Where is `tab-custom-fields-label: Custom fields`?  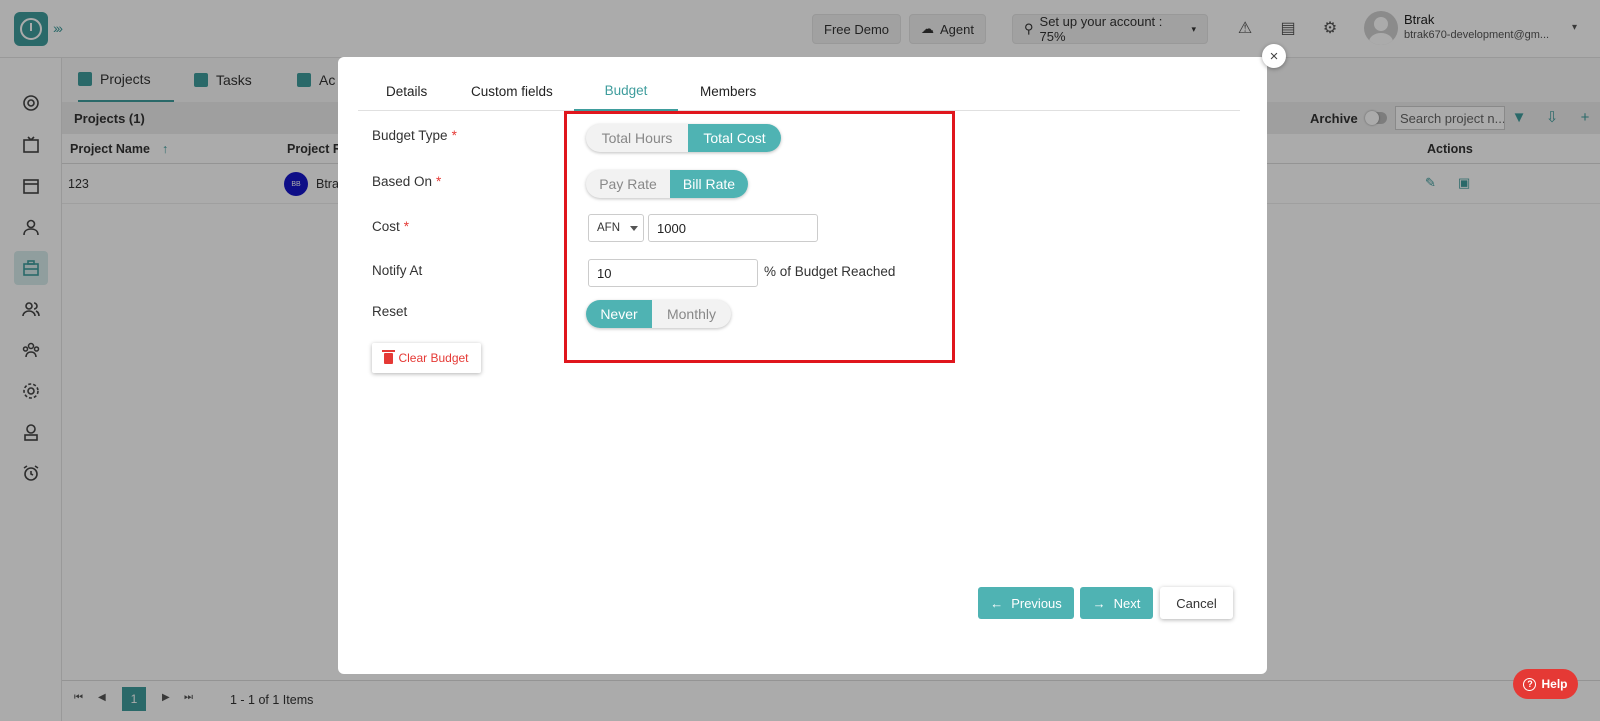 tab-custom-fields-label: Custom fields is located at coordinates (512, 91).